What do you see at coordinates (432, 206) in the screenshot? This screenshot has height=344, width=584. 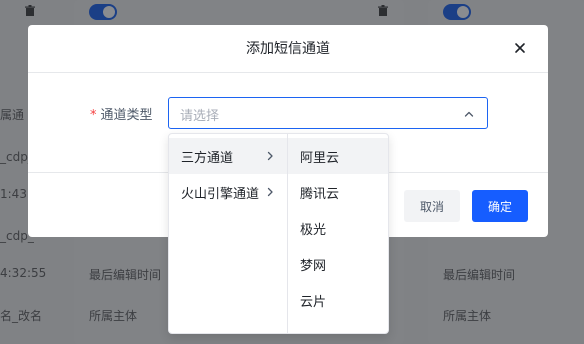 I see `cancel-button: 取消` at bounding box center [432, 206].